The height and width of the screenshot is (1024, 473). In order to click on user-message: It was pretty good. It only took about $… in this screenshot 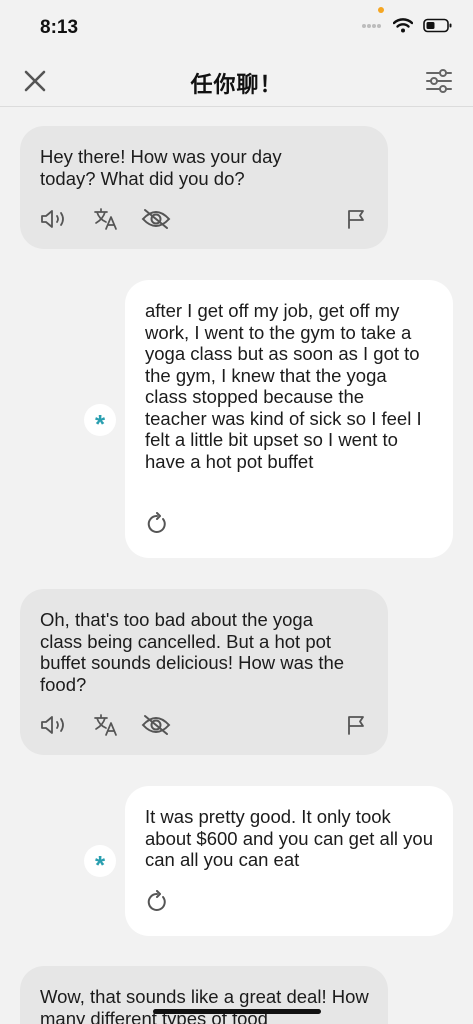, I will do `click(289, 861)`.